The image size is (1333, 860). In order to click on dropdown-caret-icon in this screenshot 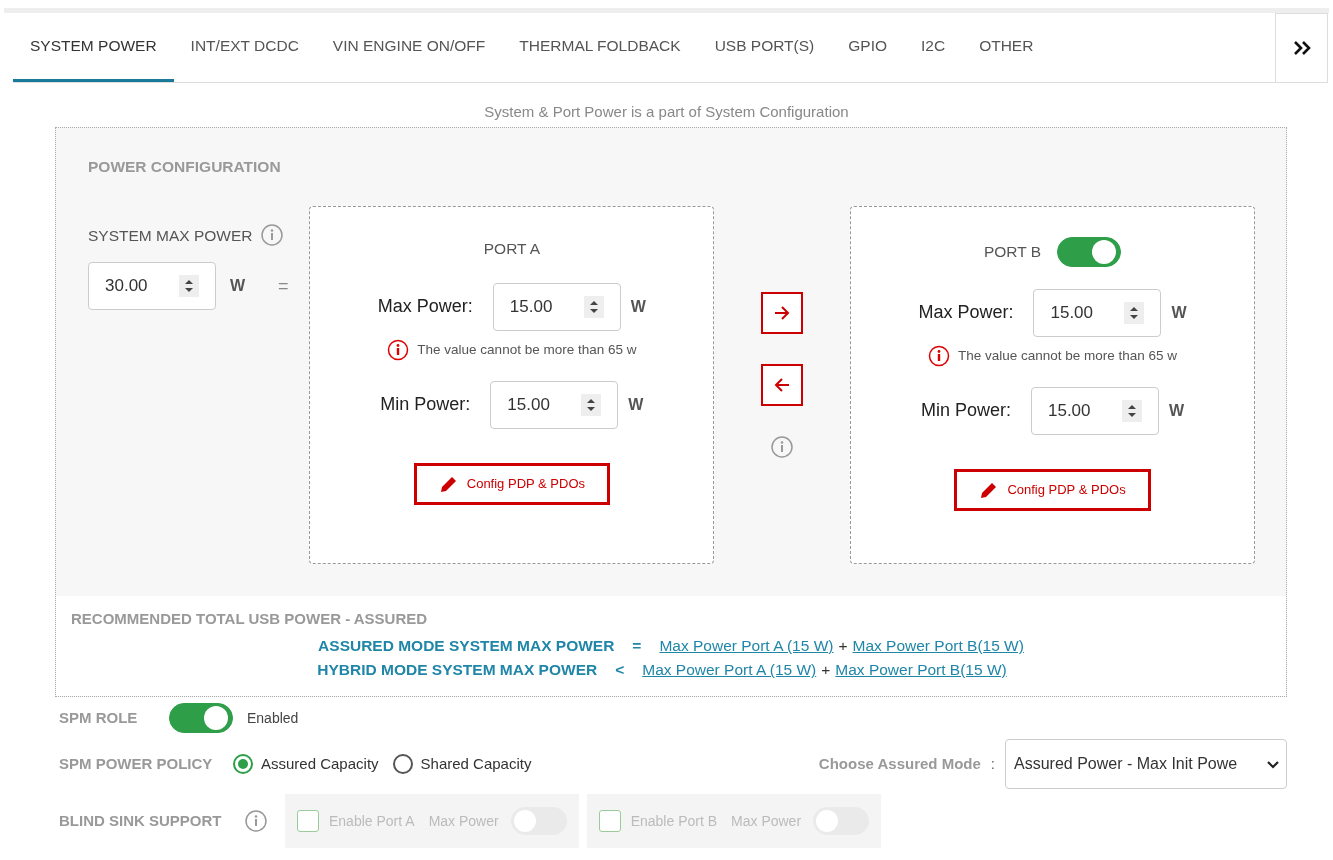, I will do `click(1273, 764)`.